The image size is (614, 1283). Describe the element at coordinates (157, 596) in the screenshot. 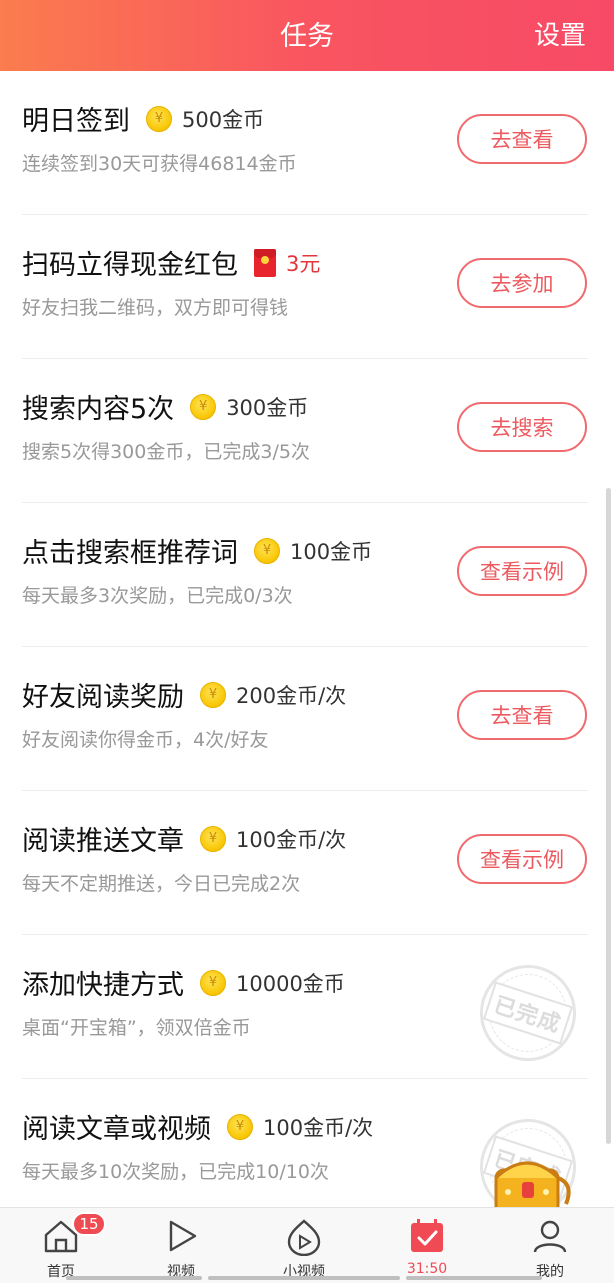

I see `task-description: 每天最多3次奖励，已完成0/3次` at that location.